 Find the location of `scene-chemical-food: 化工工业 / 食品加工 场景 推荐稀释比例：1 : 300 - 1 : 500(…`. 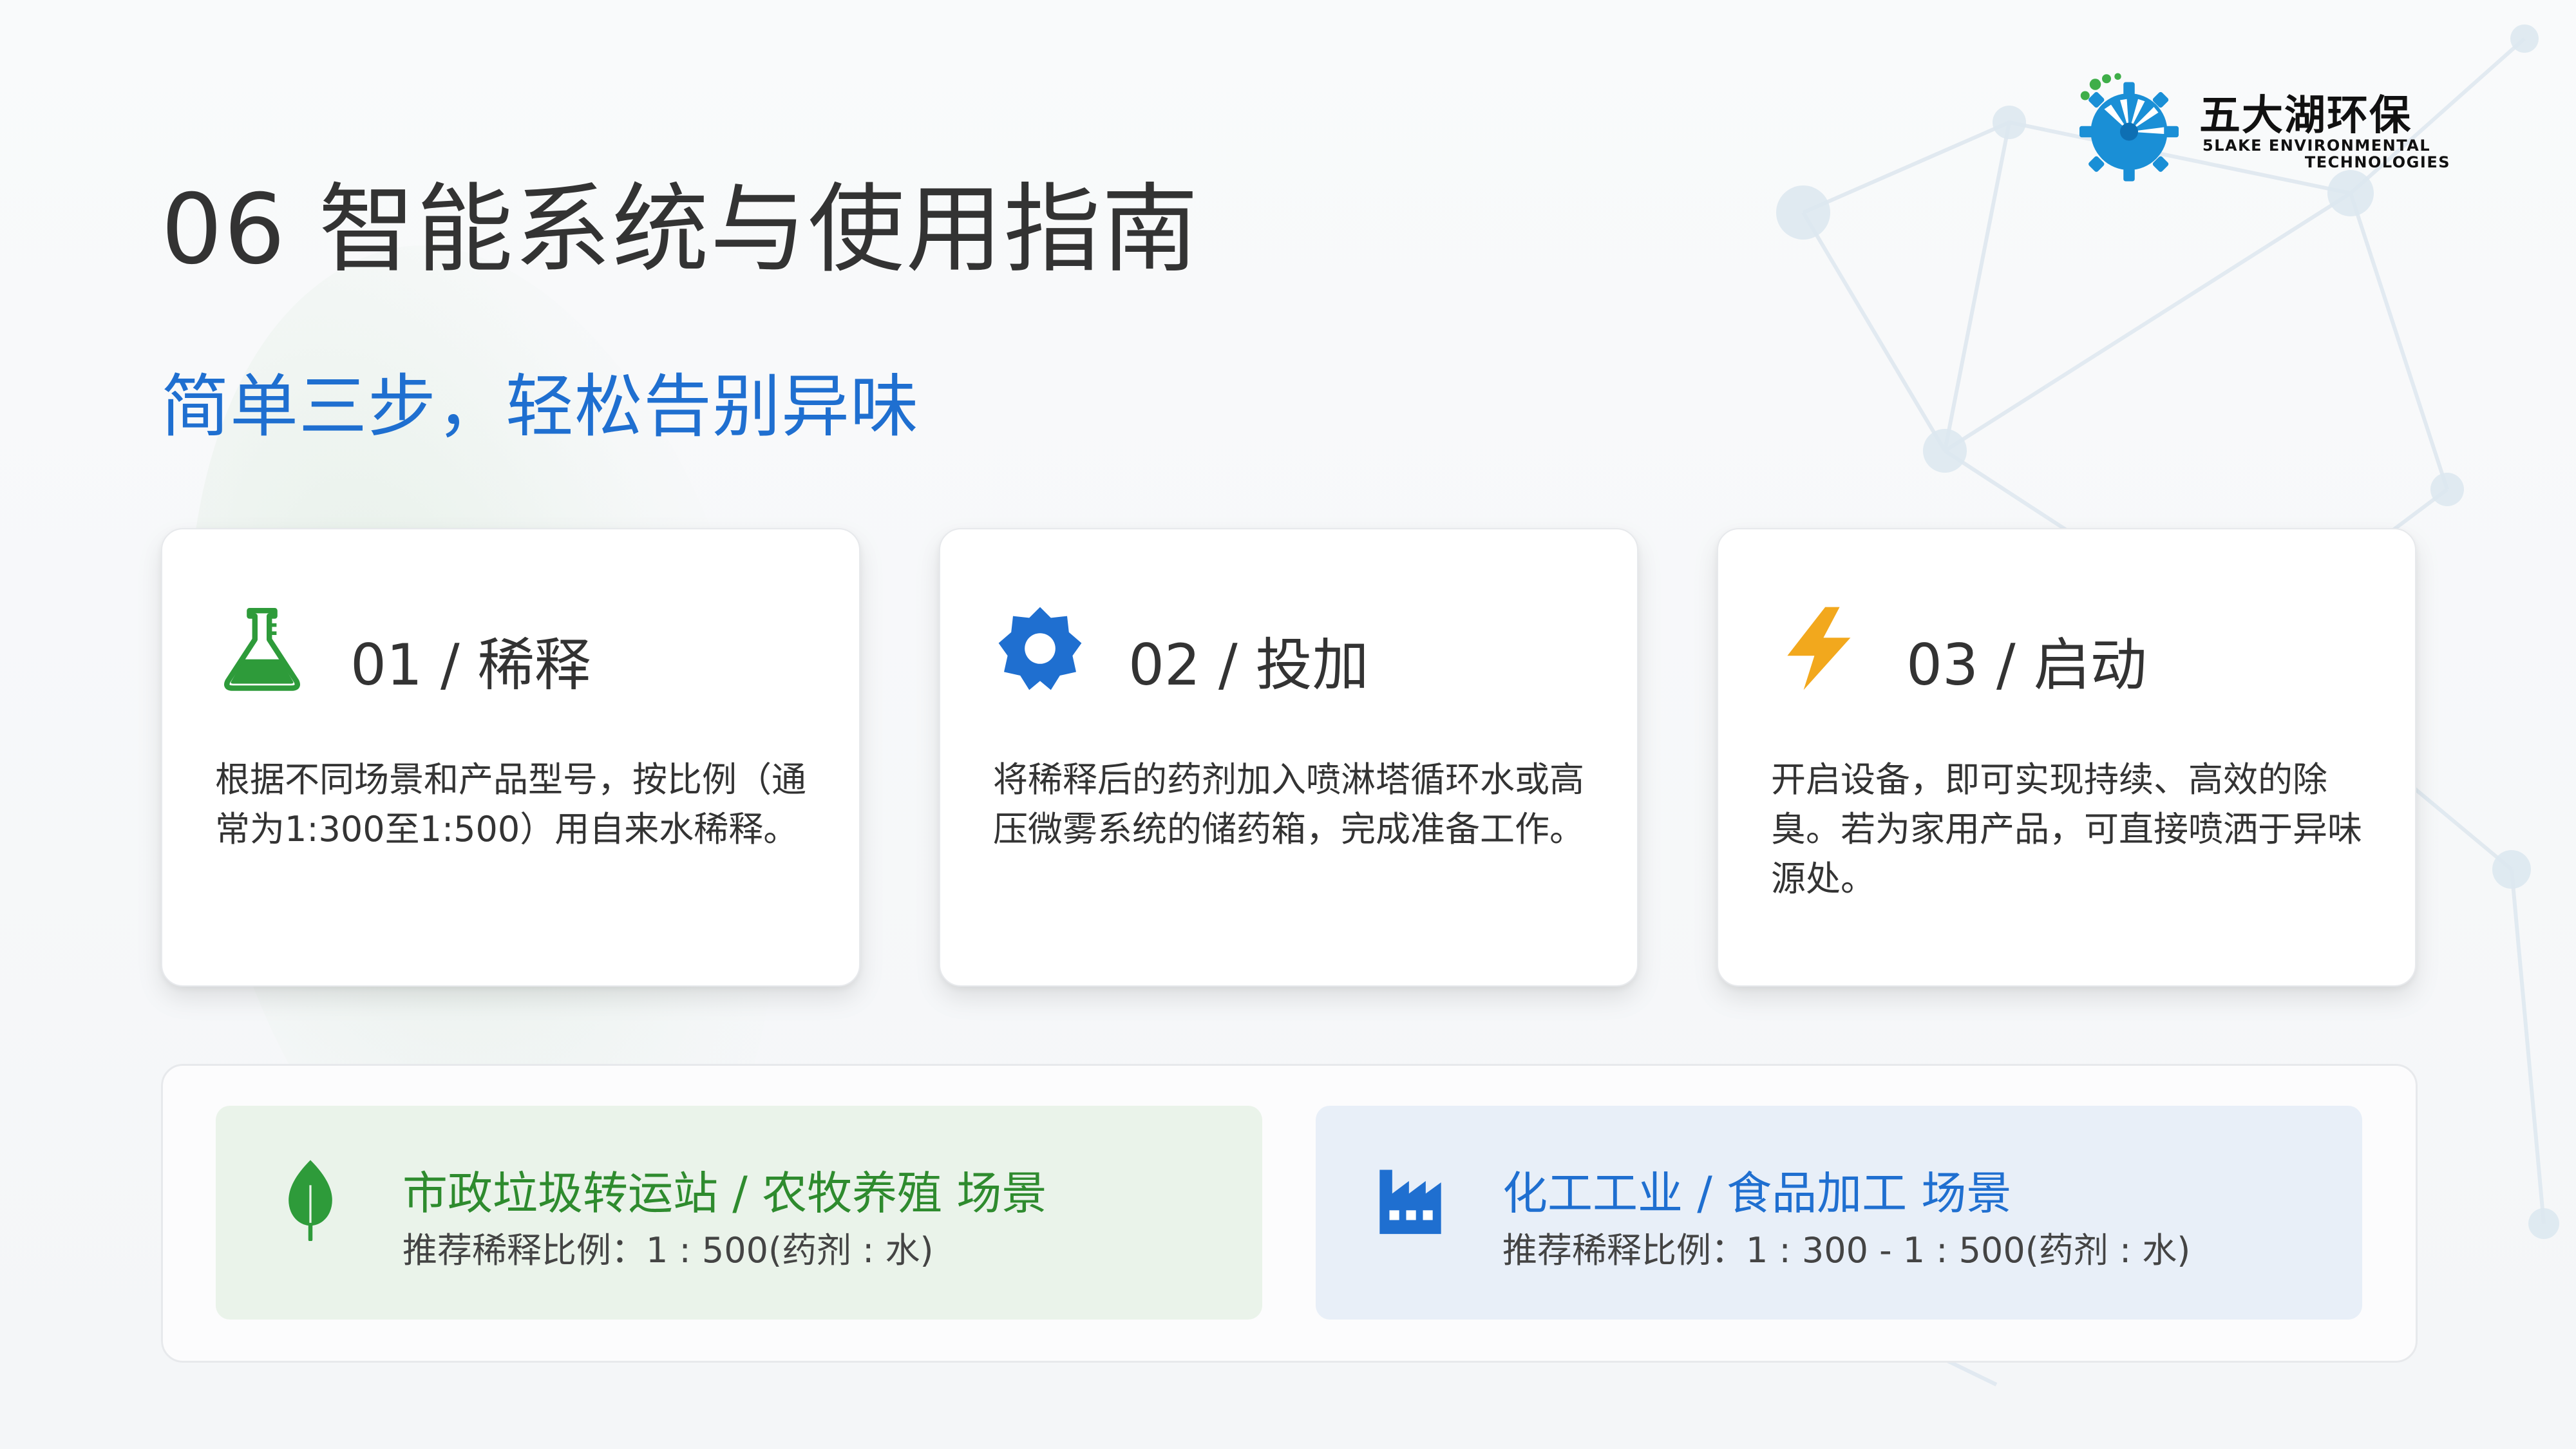

scene-chemical-food: 化工工业 / 食品加工 场景 推荐稀释比例：1 : 300 - 1 : 500(… is located at coordinates (1839, 1213).